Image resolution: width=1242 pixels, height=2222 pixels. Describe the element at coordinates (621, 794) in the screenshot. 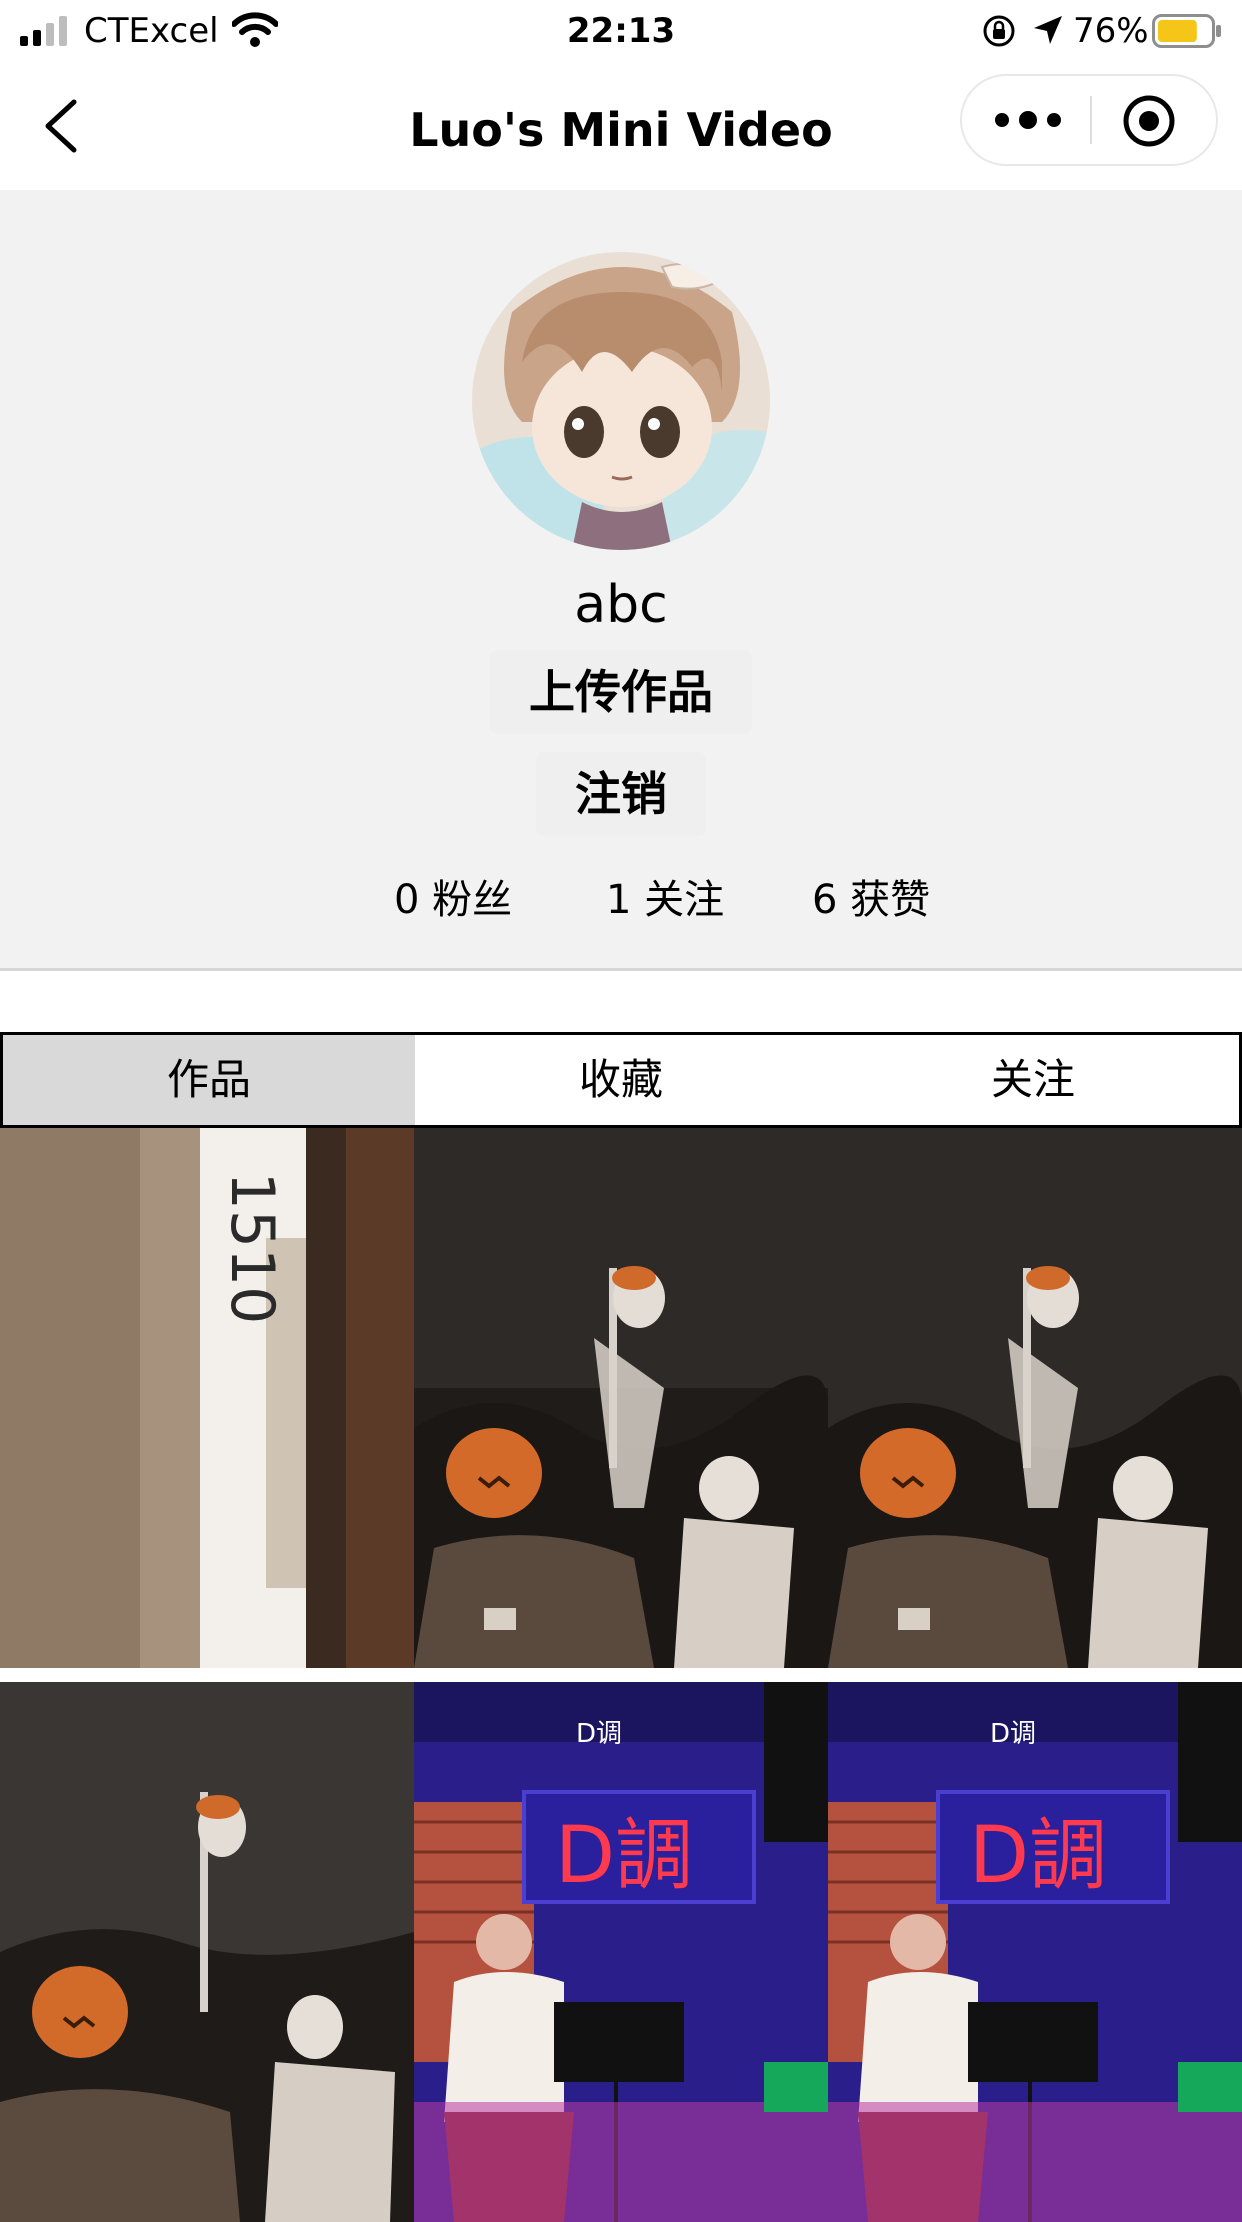

I see `logout-button: 注销` at that location.